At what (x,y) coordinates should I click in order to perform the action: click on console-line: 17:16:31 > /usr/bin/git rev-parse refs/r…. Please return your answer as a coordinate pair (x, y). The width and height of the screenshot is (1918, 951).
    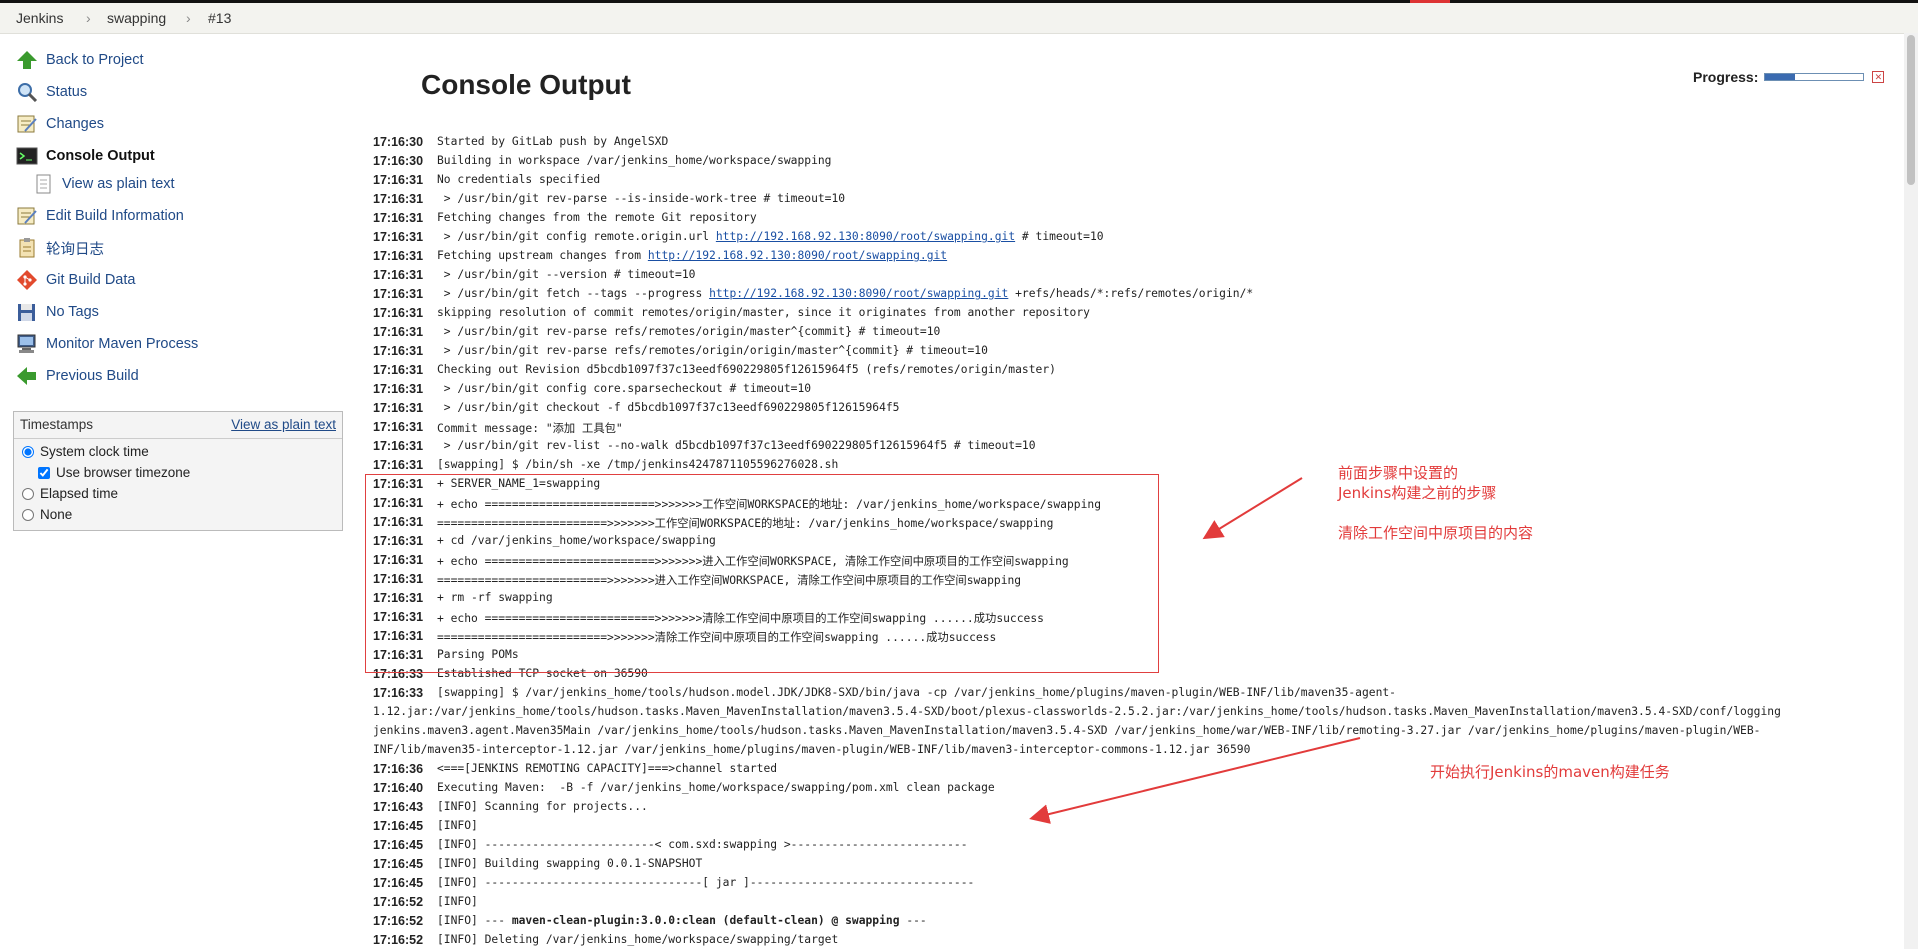
    Looking at the image, I should click on (656, 334).